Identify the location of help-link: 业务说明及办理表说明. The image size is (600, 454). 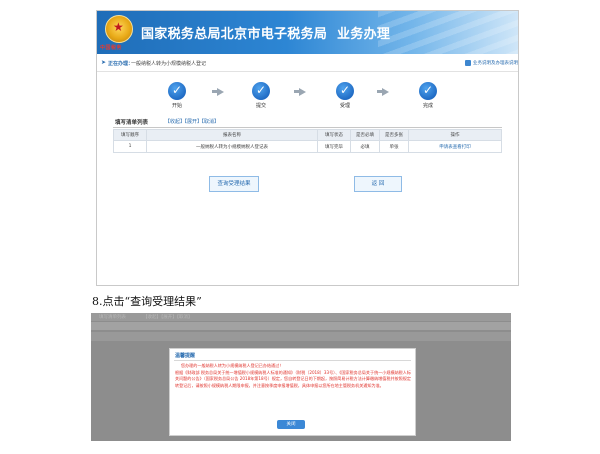
(495, 63).